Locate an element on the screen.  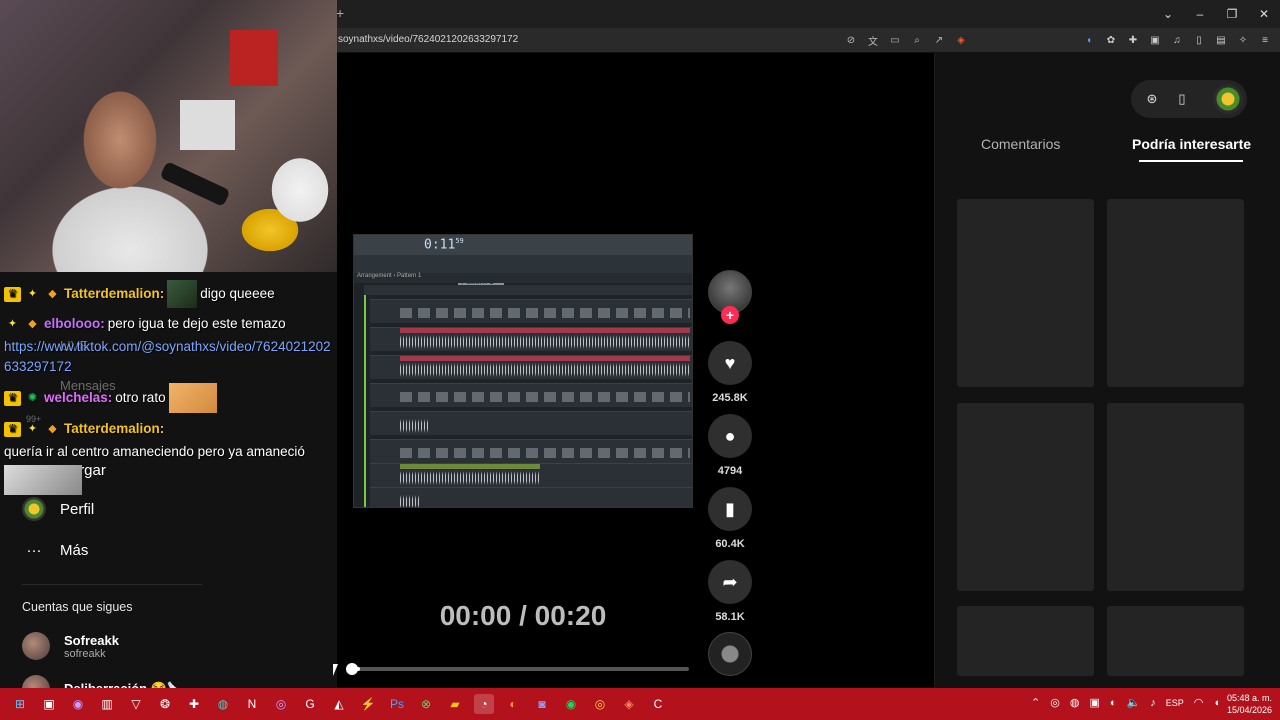
system-clock: 05:48 a. m. 15/04/2026 is located at coordinates (1249, 704).